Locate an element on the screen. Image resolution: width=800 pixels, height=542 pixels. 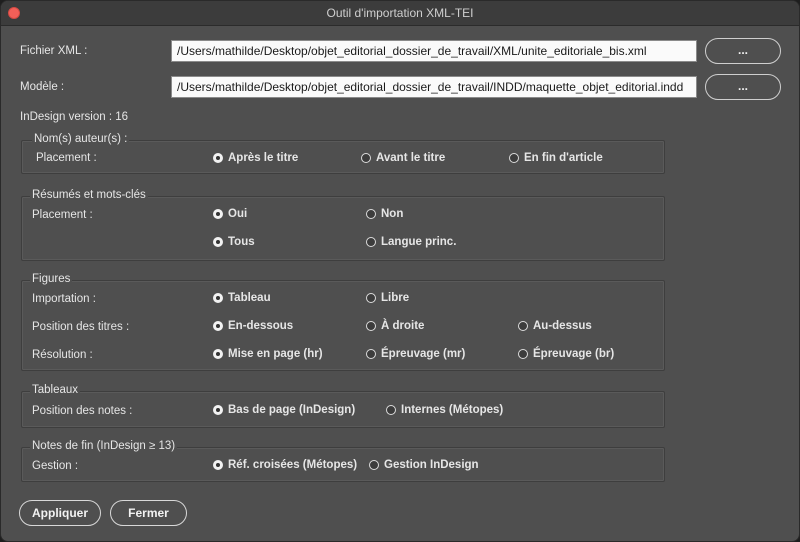
radio-endnotes-crossref: Réf. croisées (Métopes) is located at coordinates (285, 465).